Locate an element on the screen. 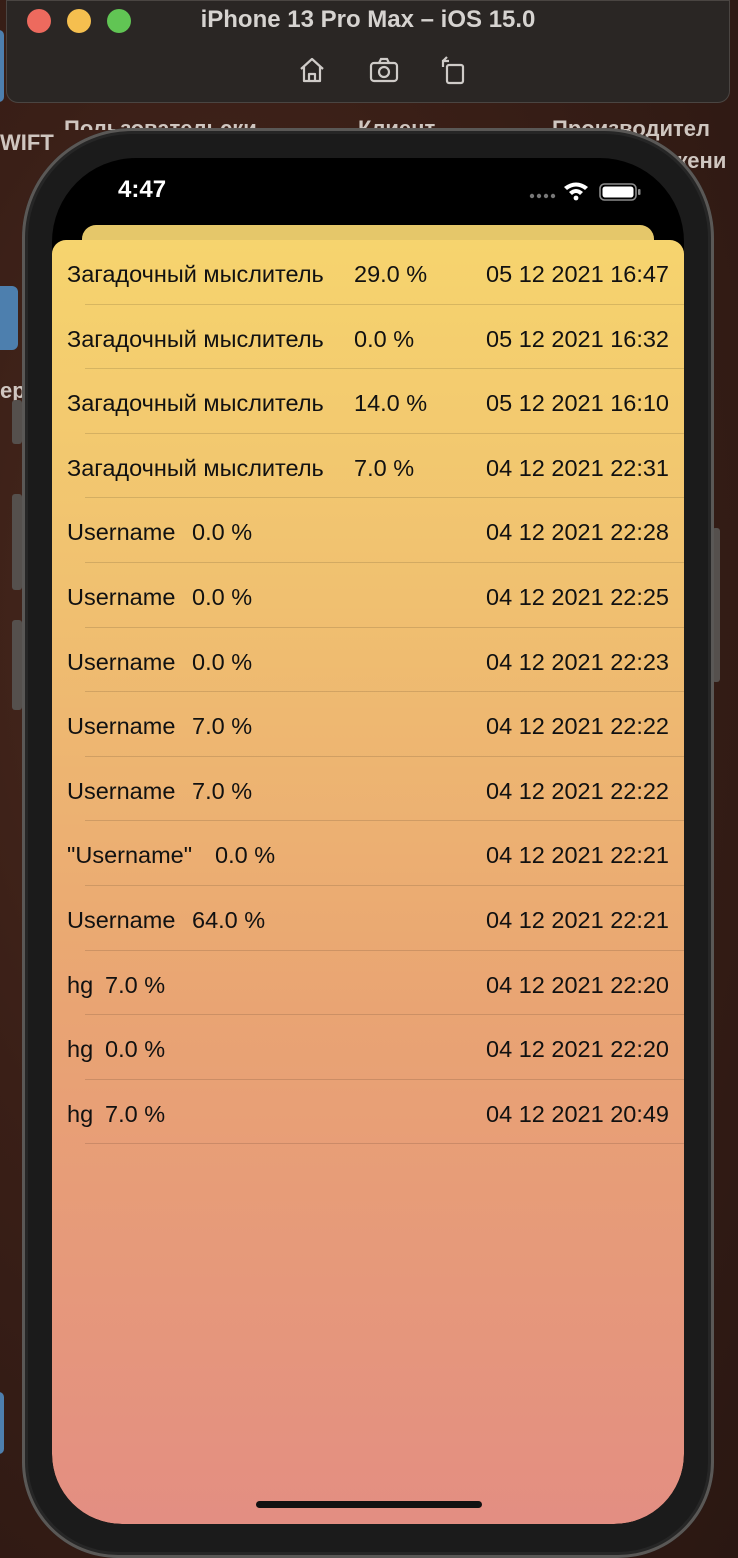  table-row: "Username" 0.0 % 04 12 2021 22:21 is located at coordinates (368, 853).